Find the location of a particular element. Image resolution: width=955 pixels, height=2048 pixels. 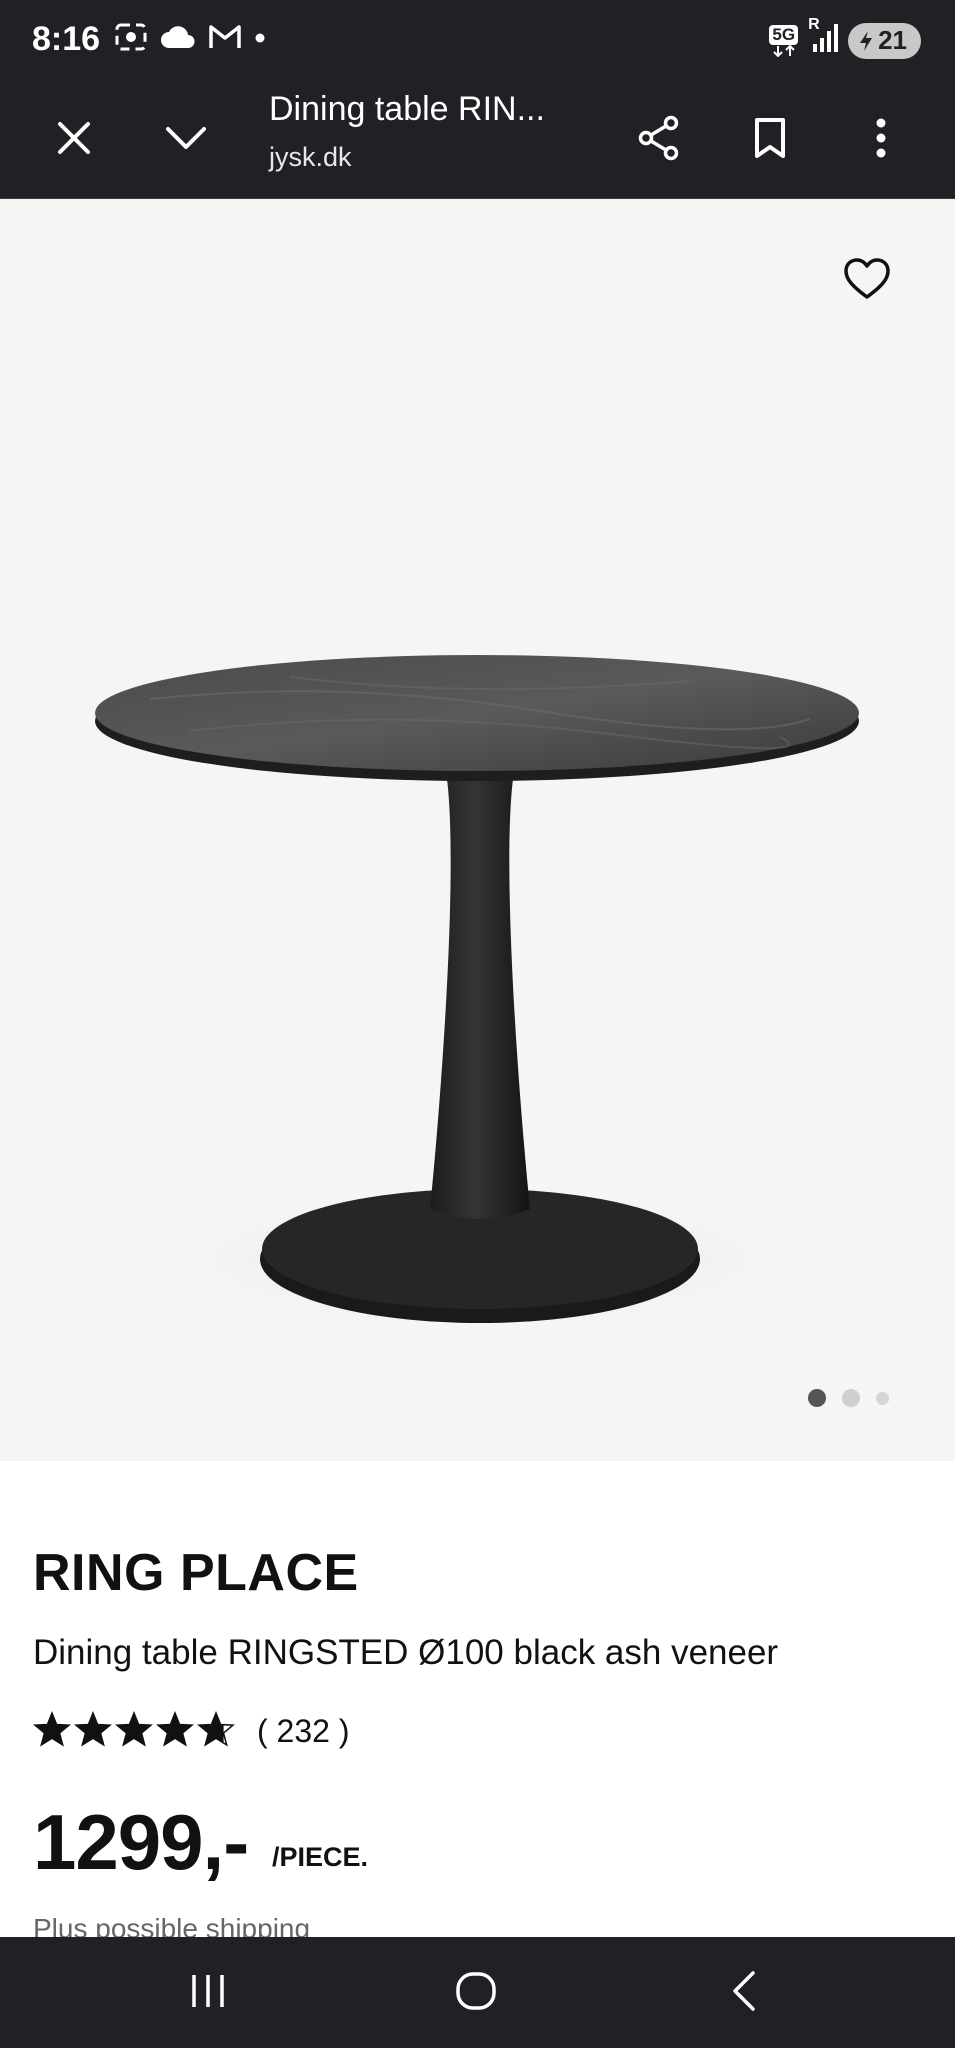

more-vert-icon is located at coordinates (881, 140).